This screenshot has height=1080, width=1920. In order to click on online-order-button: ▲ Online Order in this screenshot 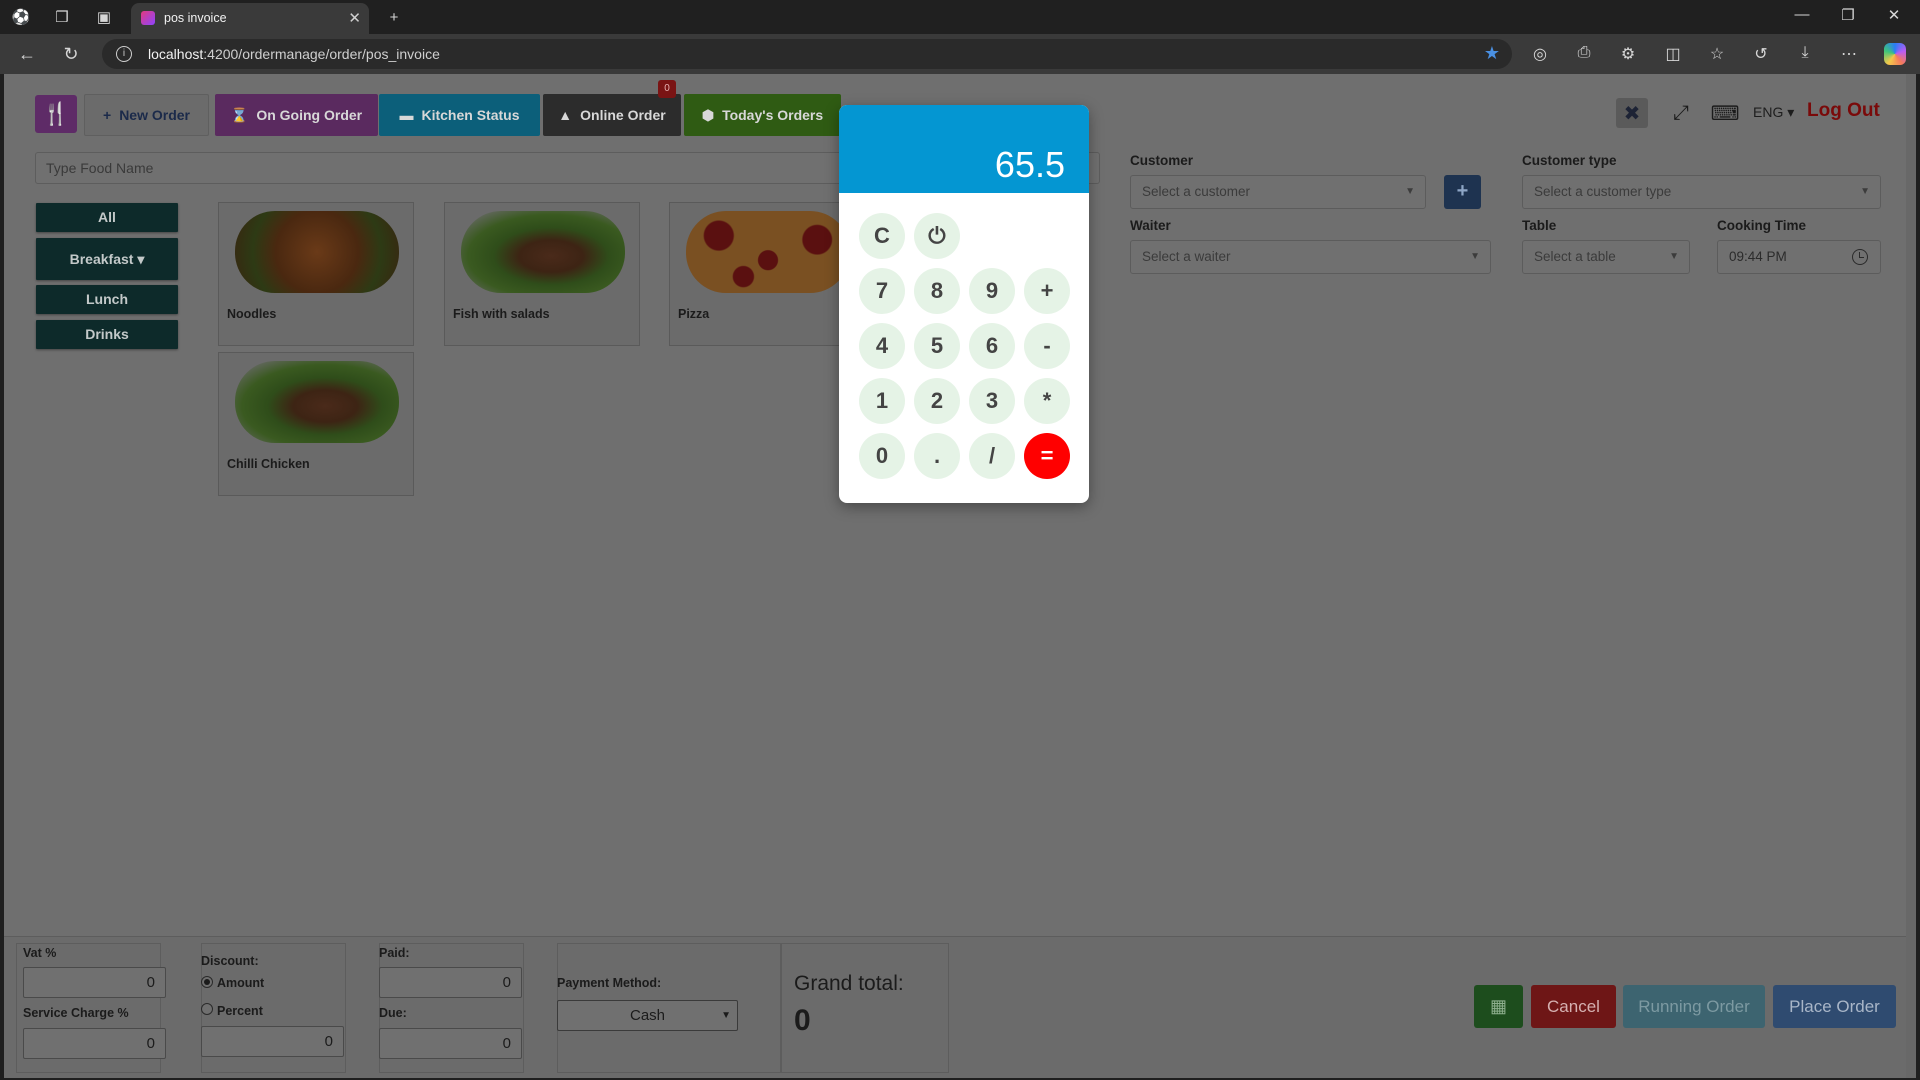, I will do `click(612, 115)`.